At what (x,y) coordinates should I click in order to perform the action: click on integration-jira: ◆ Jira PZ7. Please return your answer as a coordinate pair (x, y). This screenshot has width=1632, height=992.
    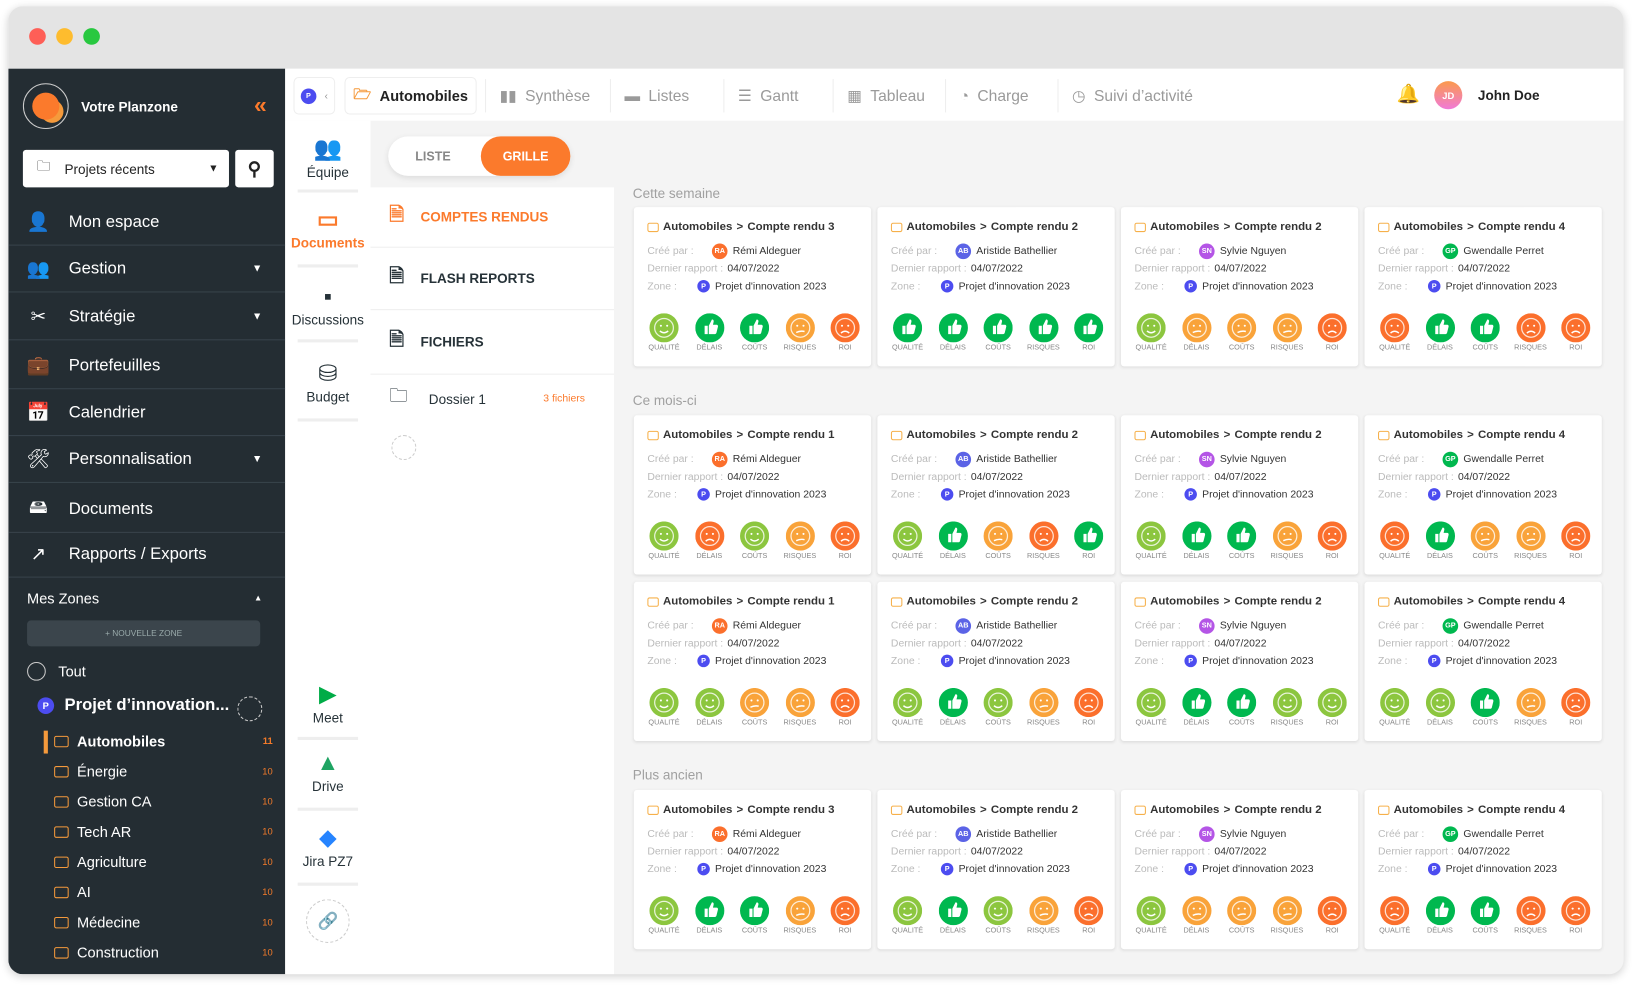
    Looking at the image, I should click on (327, 846).